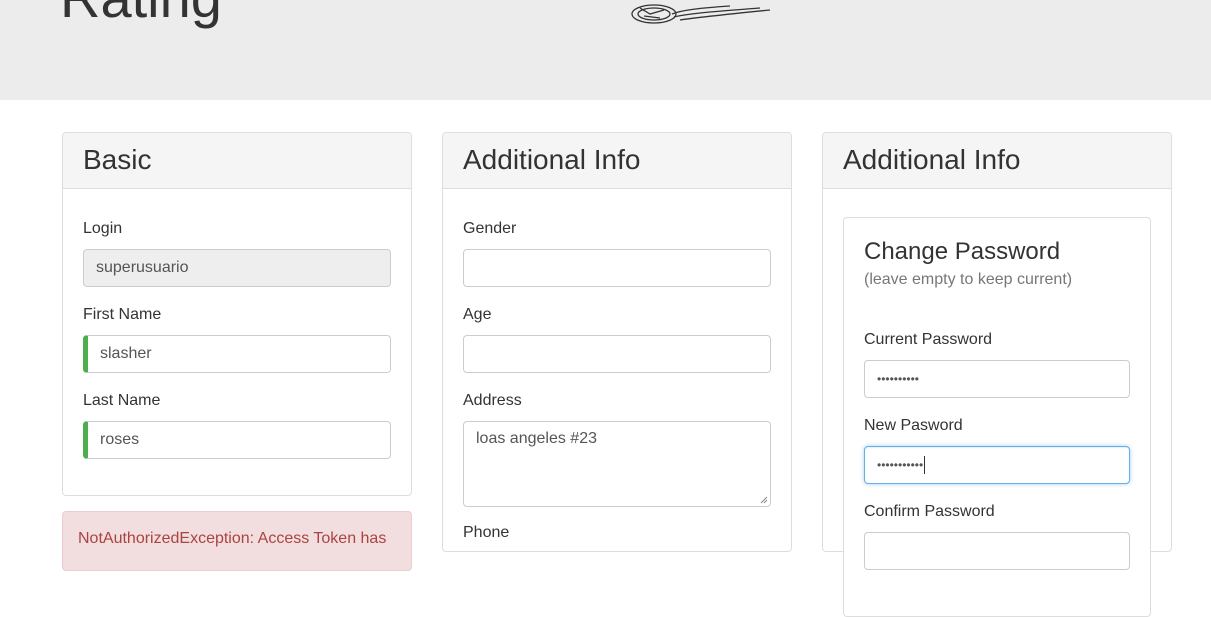 This screenshot has width=1211, height=617. Describe the element at coordinates (486, 532) in the screenshot. I see `phone-label: Phone` at that location.